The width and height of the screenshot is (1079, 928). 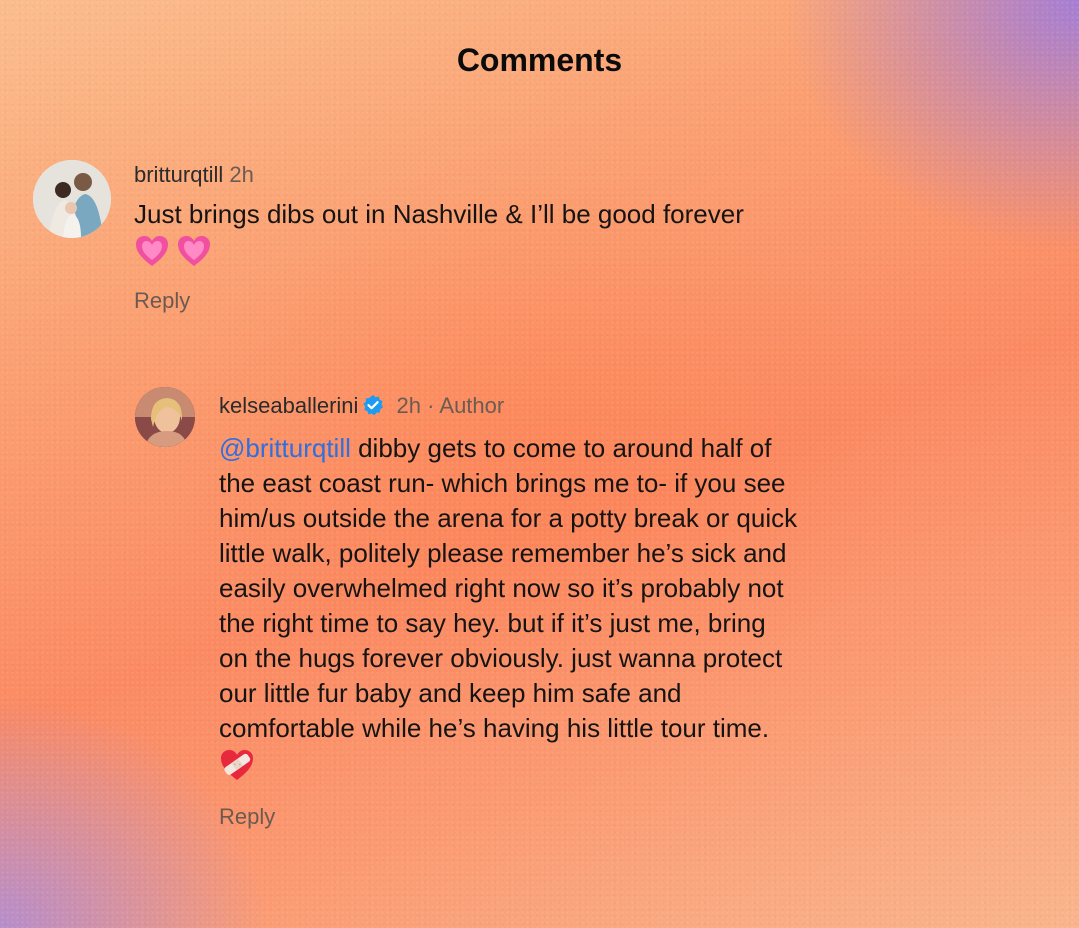 What do you see at coordinates (472, 405) in the screenshot?
I see `author-label: Author` at bounding box center [472, 405].